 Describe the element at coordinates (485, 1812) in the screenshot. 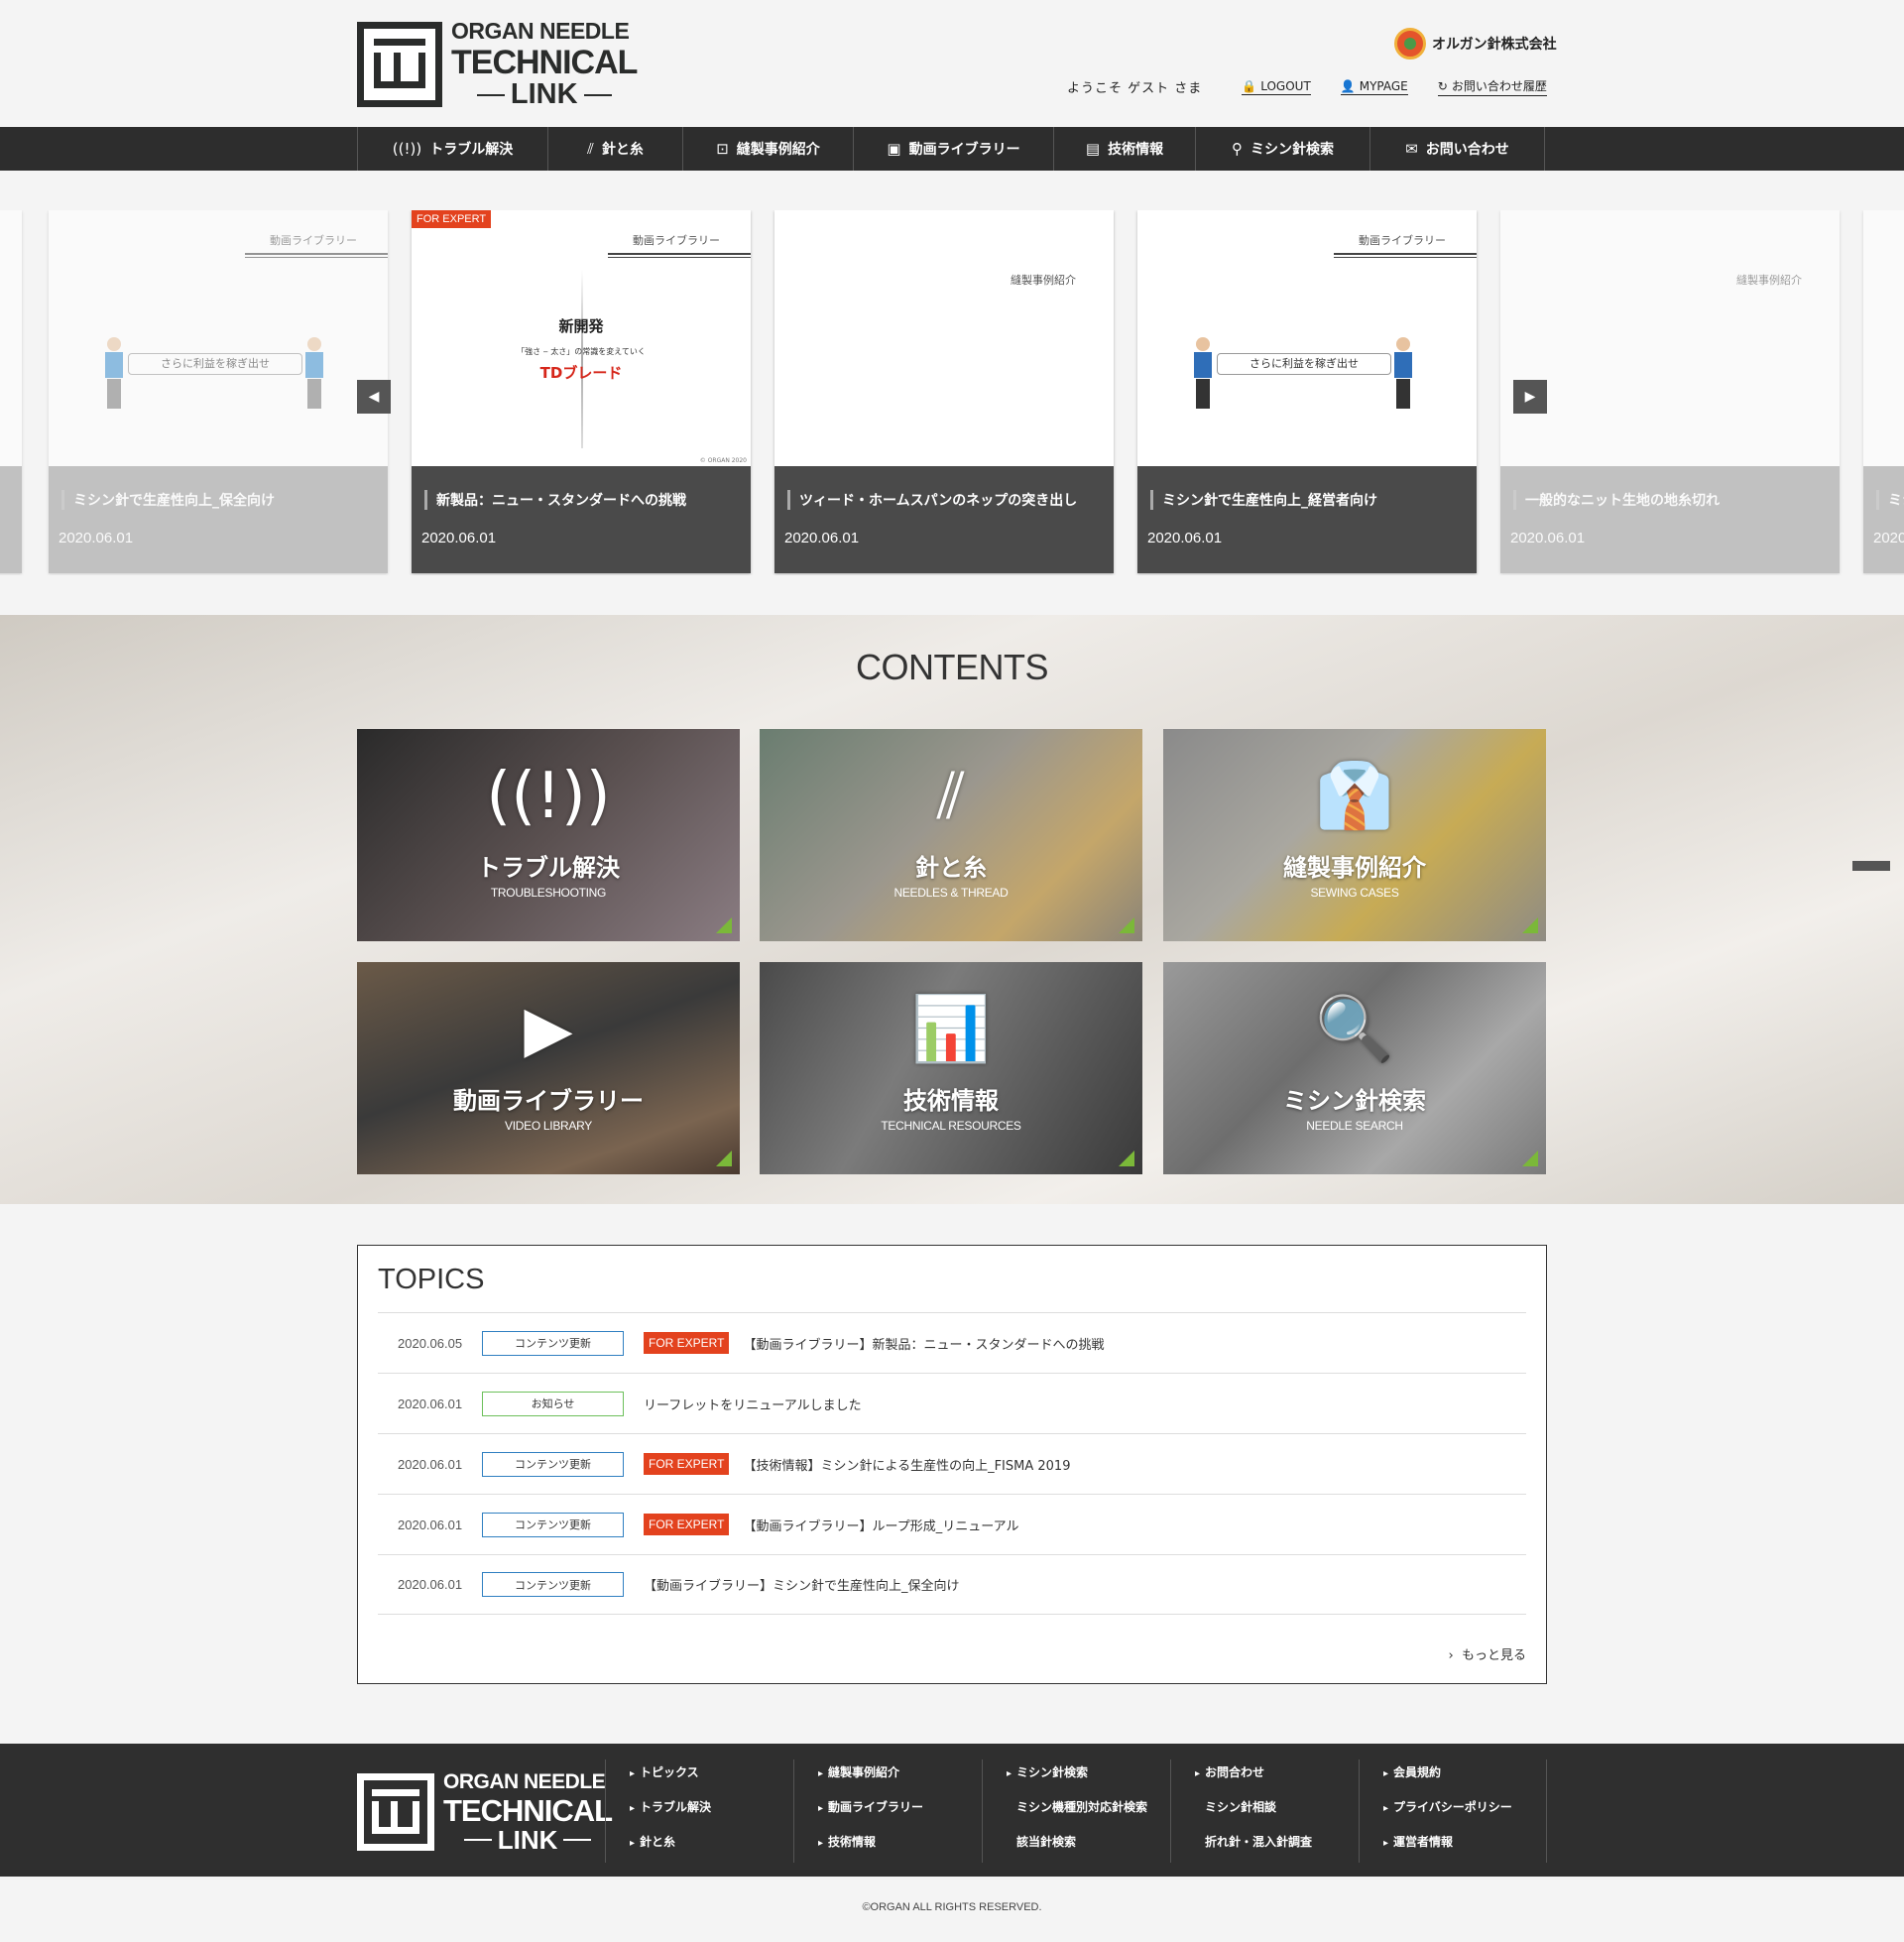

I see `footer-logo: ORGAN NEEDLE TECHNICAL LINK` at that location.